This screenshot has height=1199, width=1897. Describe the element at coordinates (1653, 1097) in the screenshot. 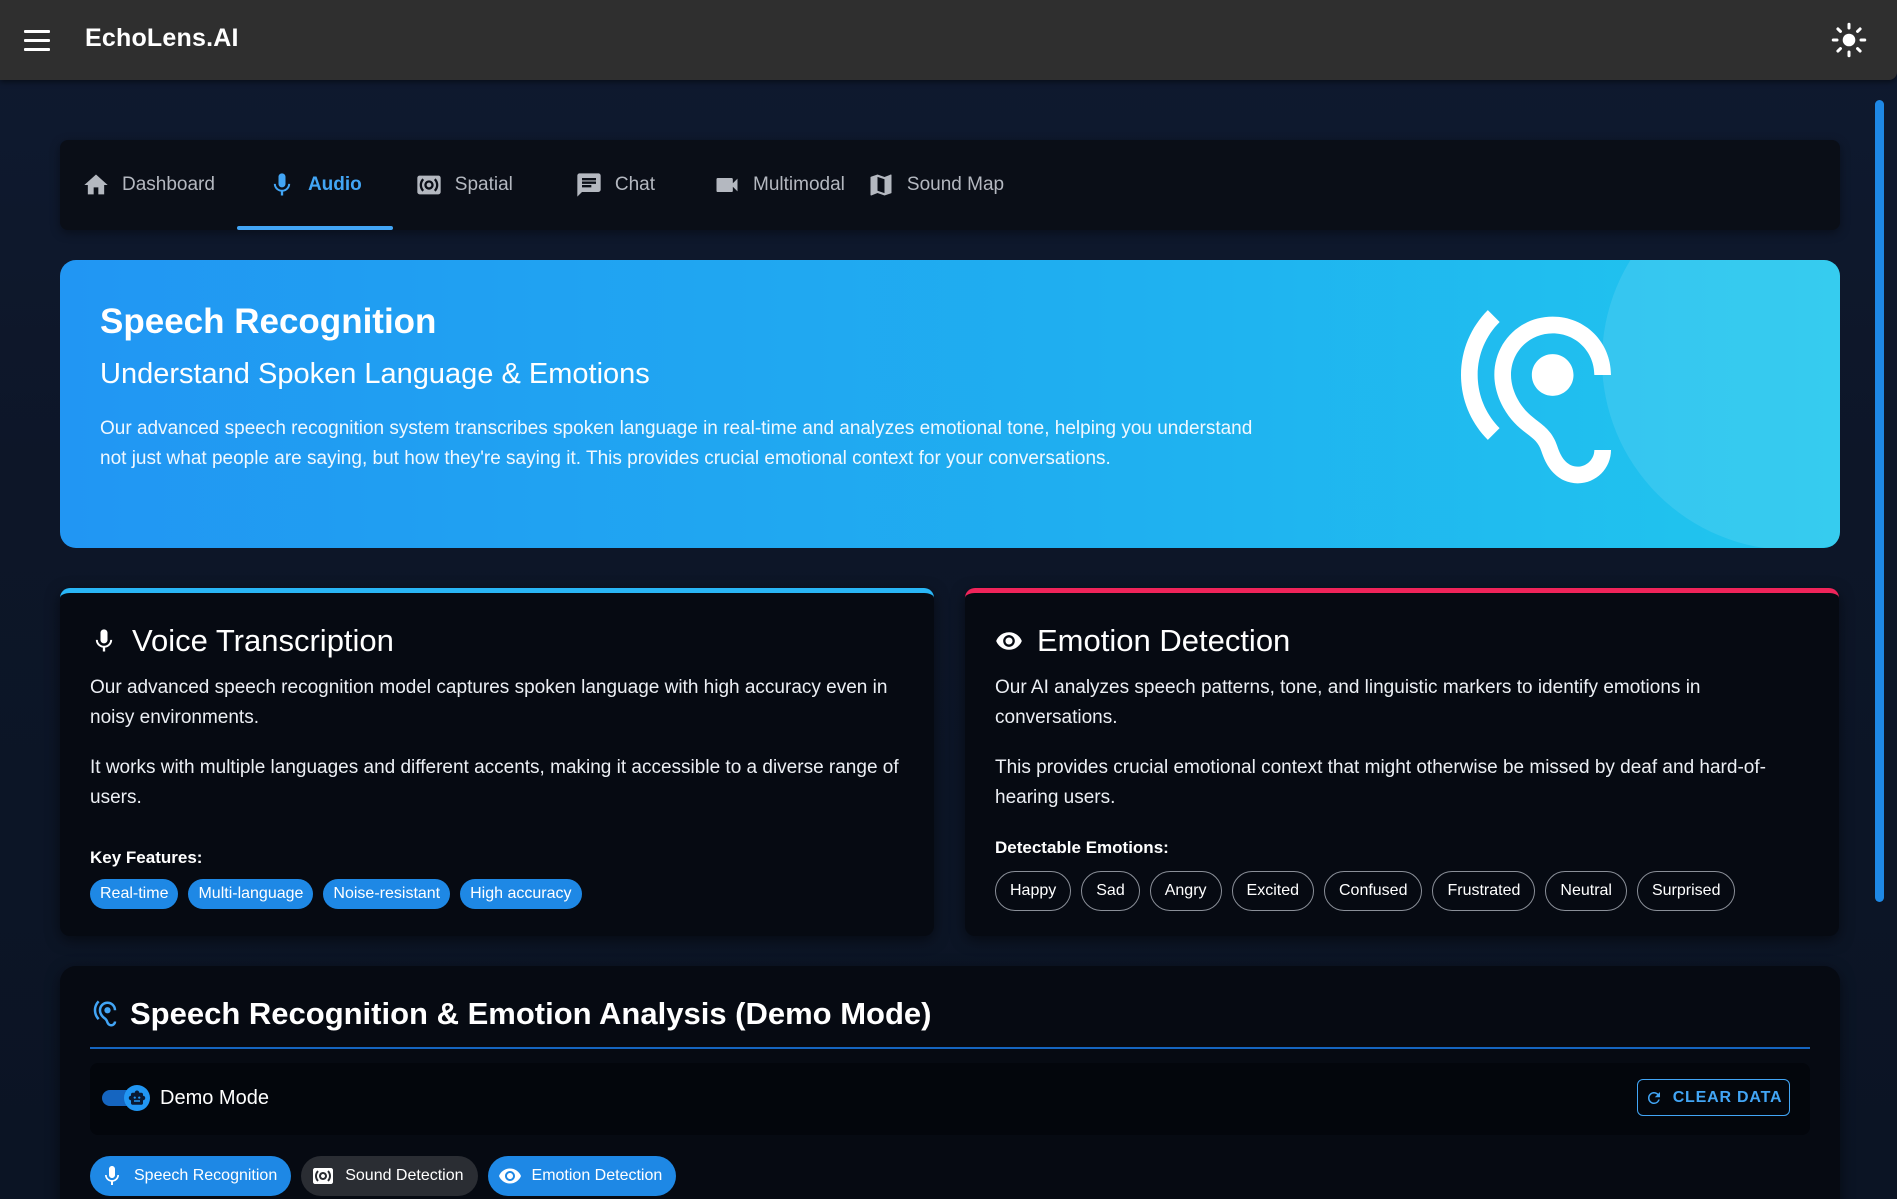

I see `refresh-icon` at that location.